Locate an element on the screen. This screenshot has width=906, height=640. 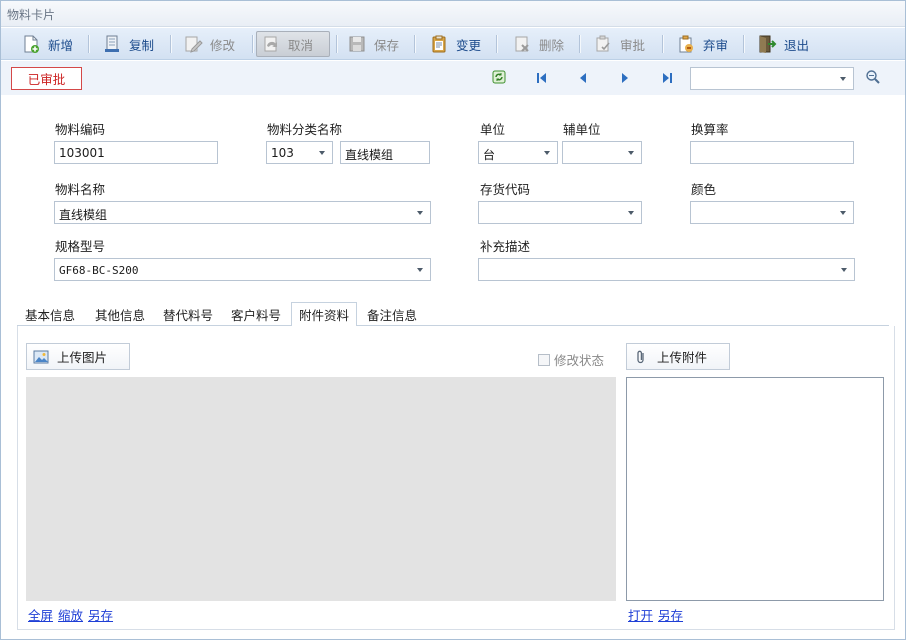
approve-button-label: 审批 is located at coordinates (633, 45).